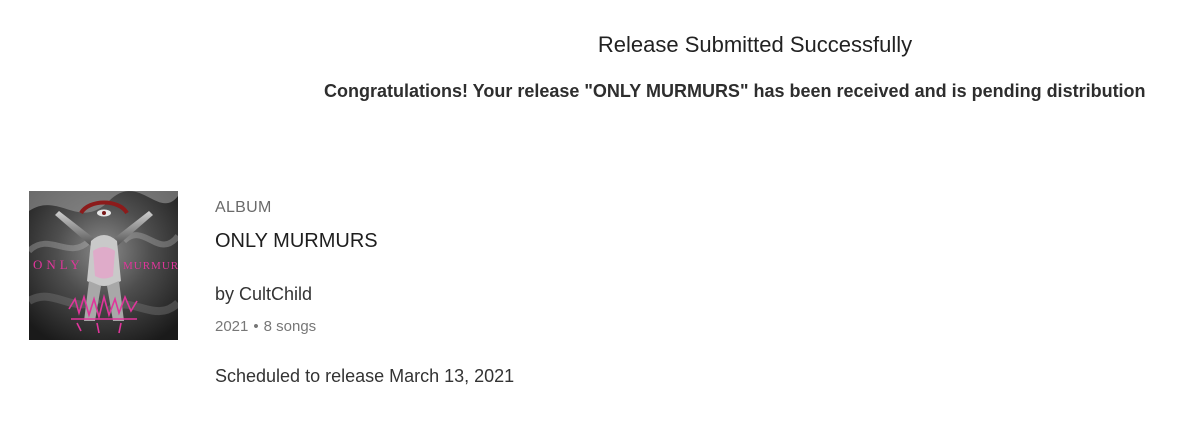 The height and width of the screenshot is (422, 1200). What do you see at coordinates (290, 326) in the screenshot?
I see `song-count: 8 songs` at bounding box center [290, 326].